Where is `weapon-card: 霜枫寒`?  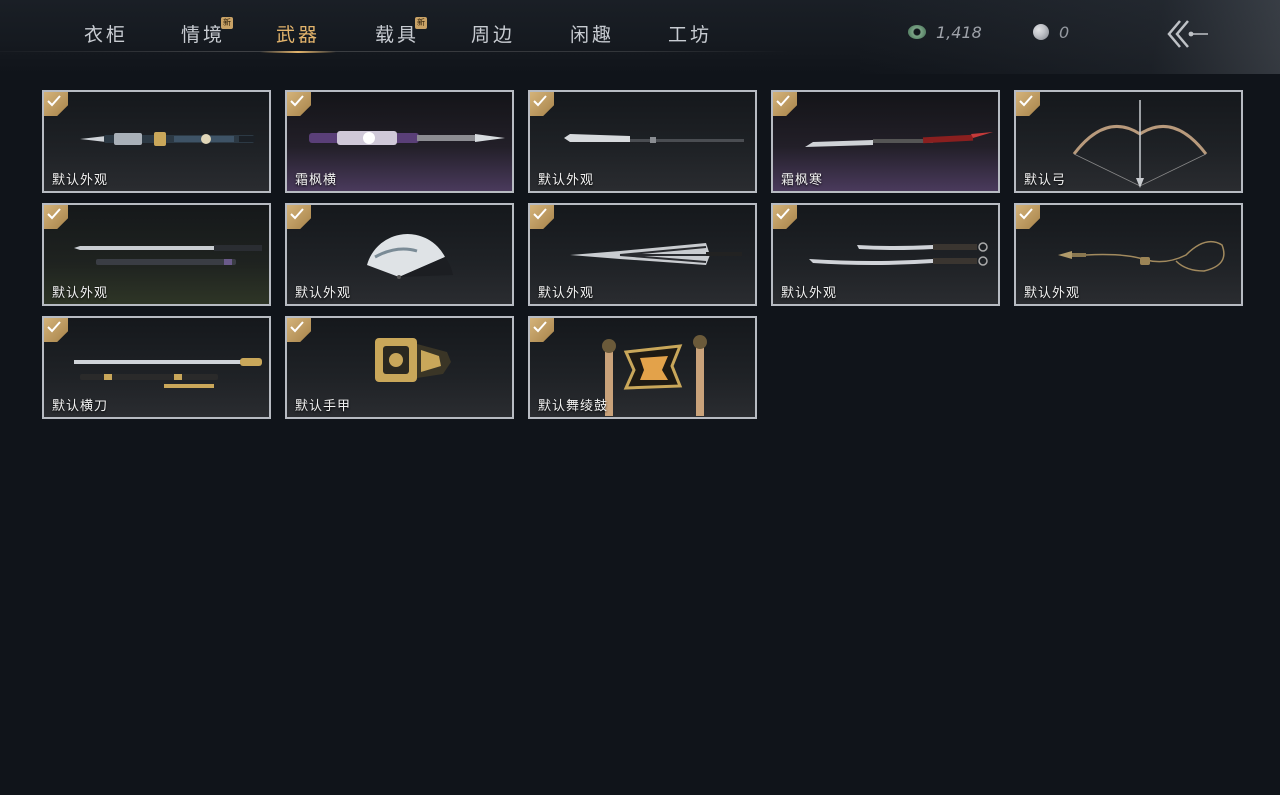 weapon-card: 霜枫寒 is located at coordinates (885, 141).